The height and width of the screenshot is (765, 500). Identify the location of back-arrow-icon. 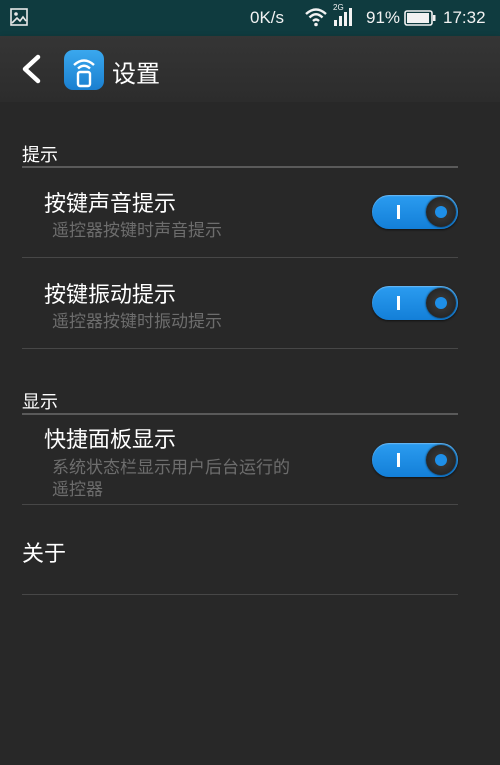
(31, 69).